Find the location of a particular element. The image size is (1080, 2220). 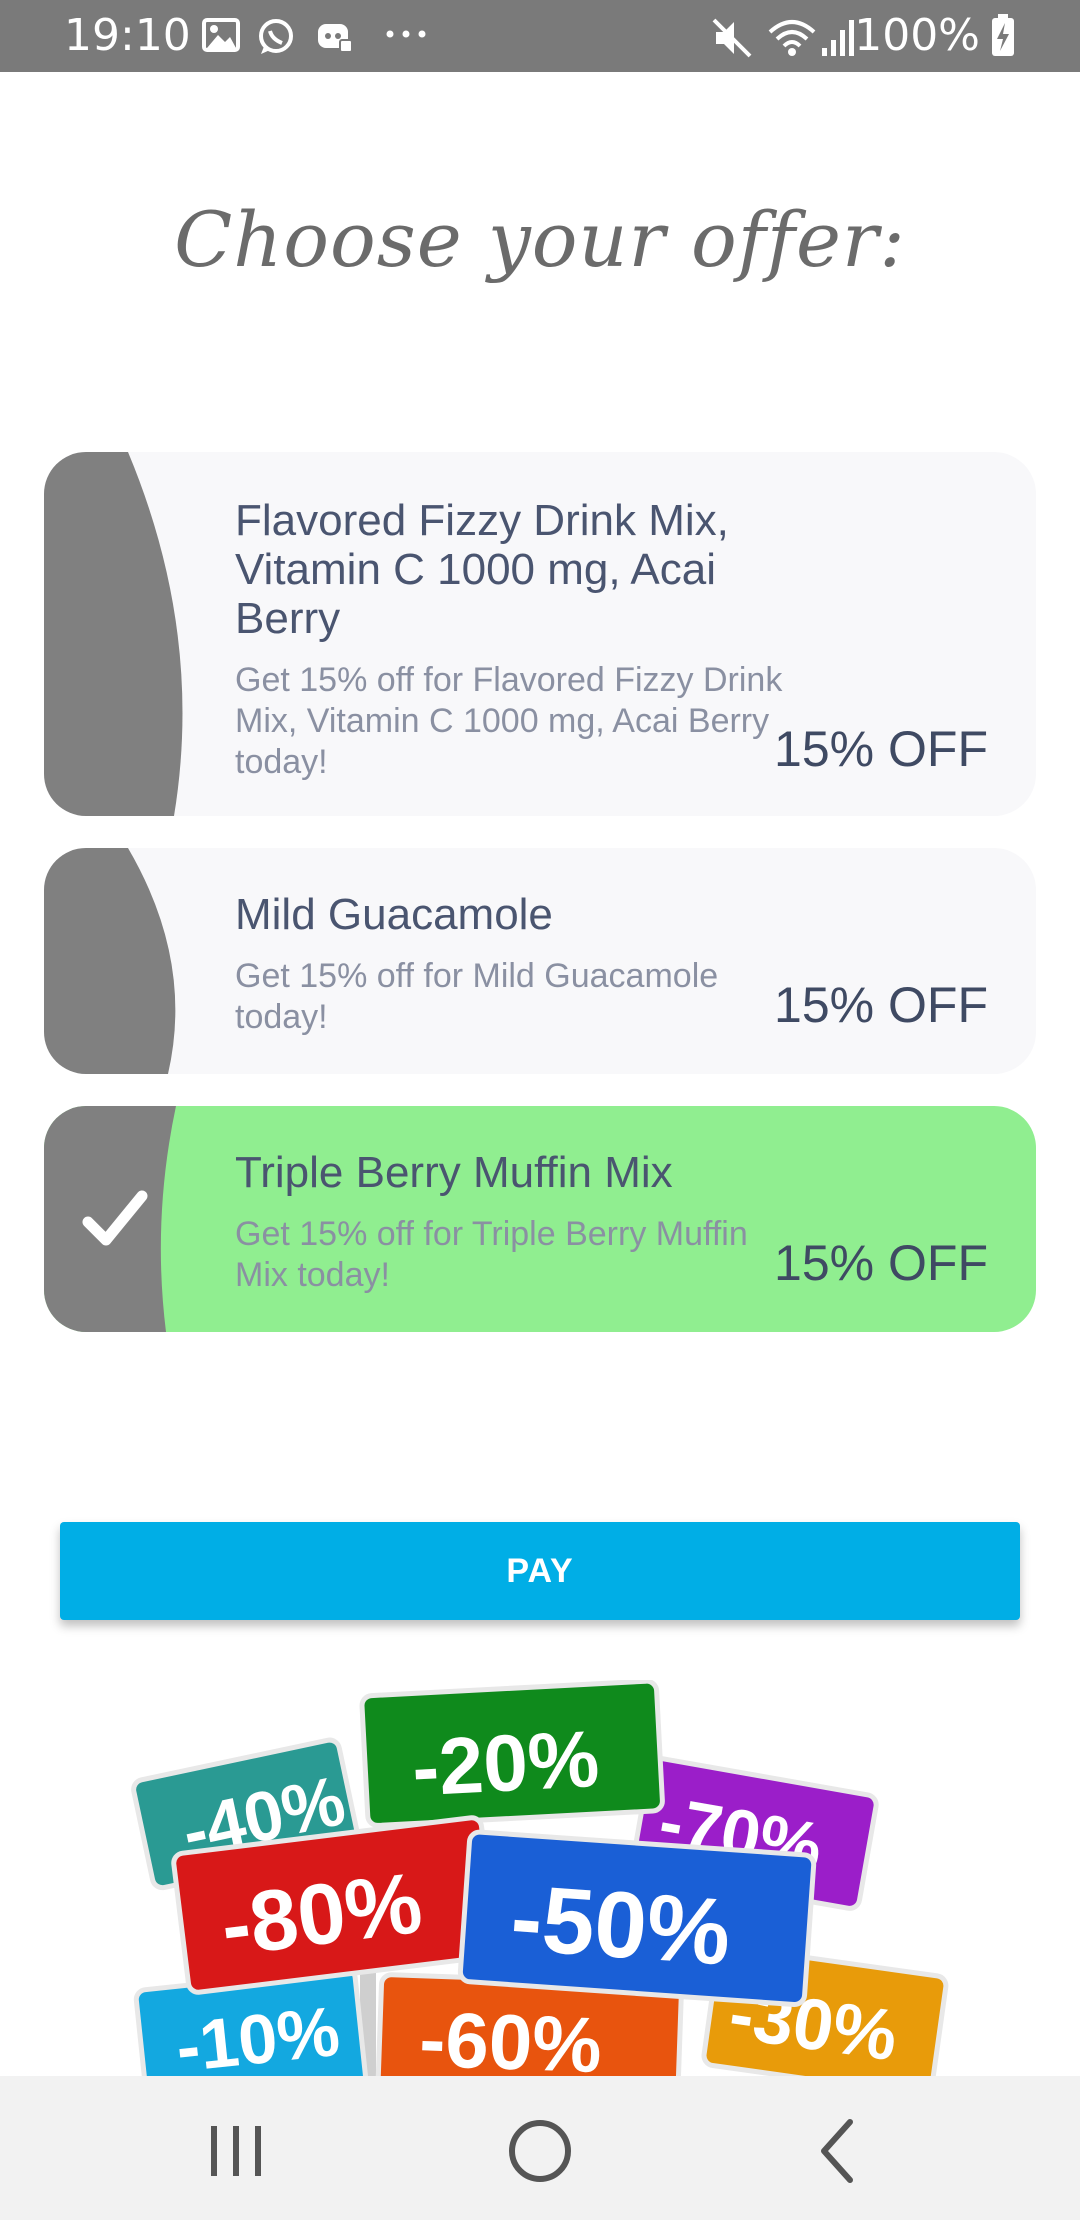

discount-signs-image: -40% -70% -20% -10% -60% -30% -80% -50% is located at coordinates (540, 1878).